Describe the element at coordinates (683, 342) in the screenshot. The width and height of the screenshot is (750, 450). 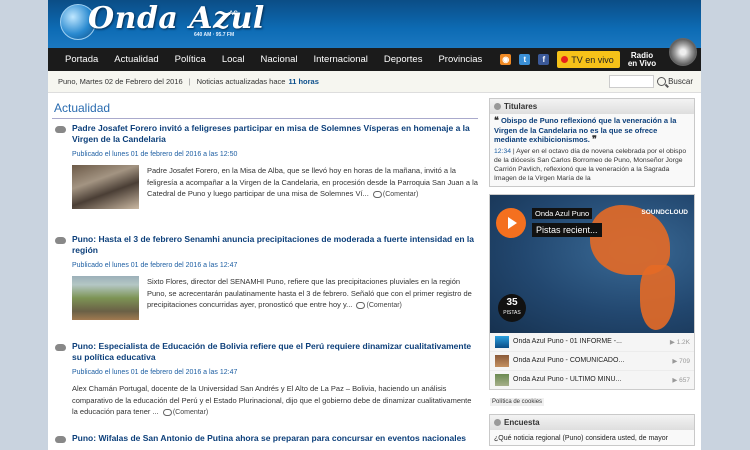
I see `play-count: 1.2K` at that location.